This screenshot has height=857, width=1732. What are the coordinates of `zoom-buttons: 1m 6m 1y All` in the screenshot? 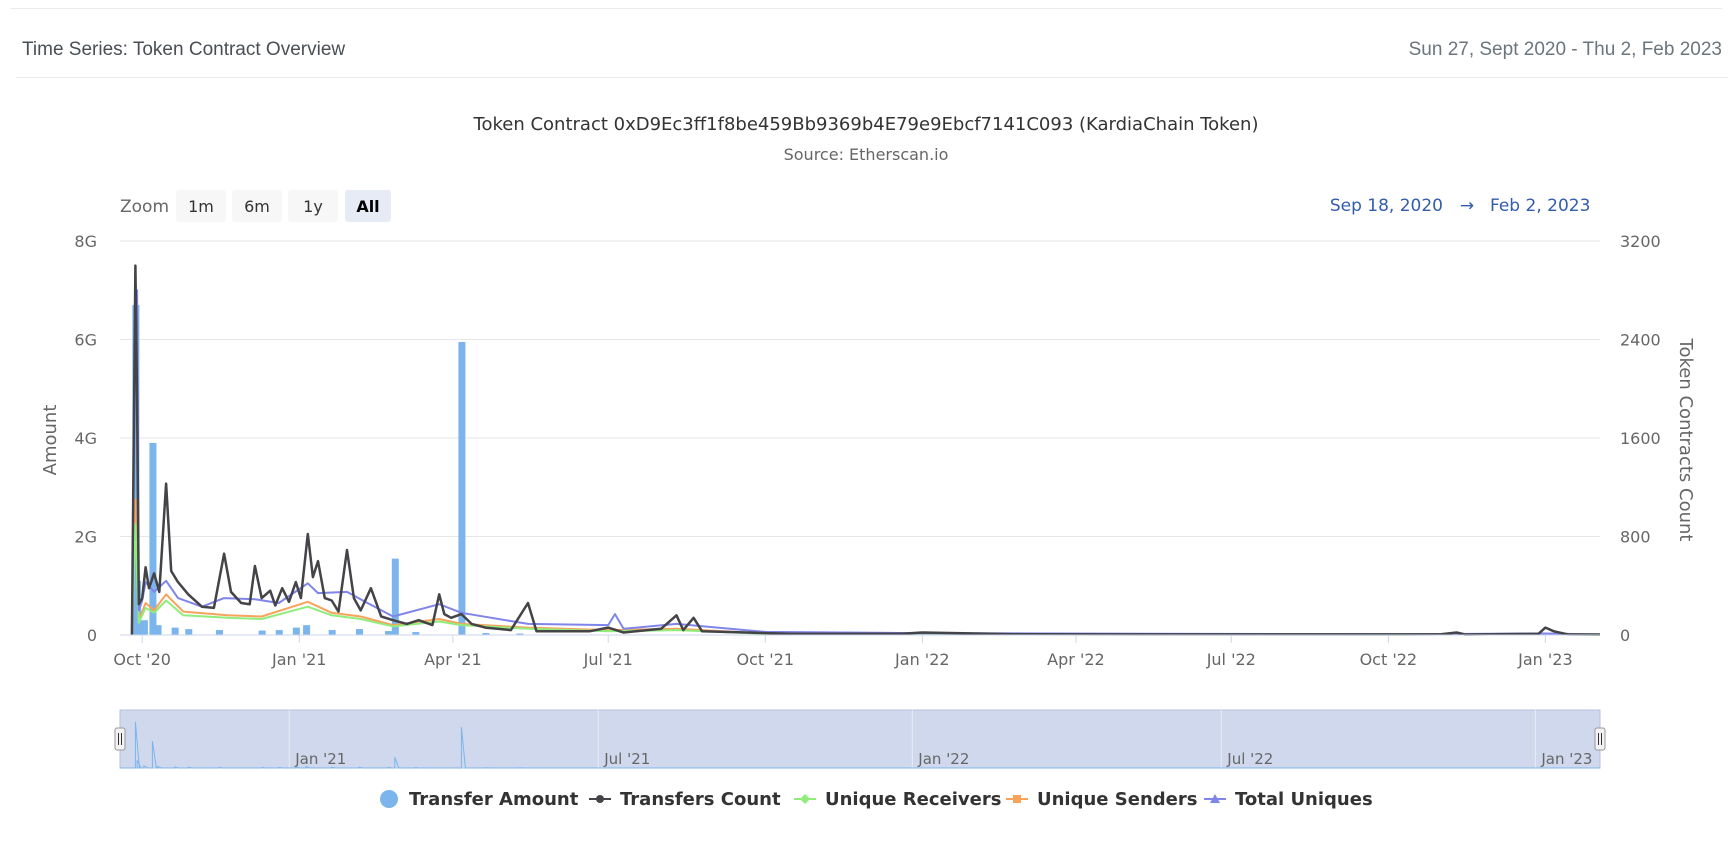 It's located at (283, 206).